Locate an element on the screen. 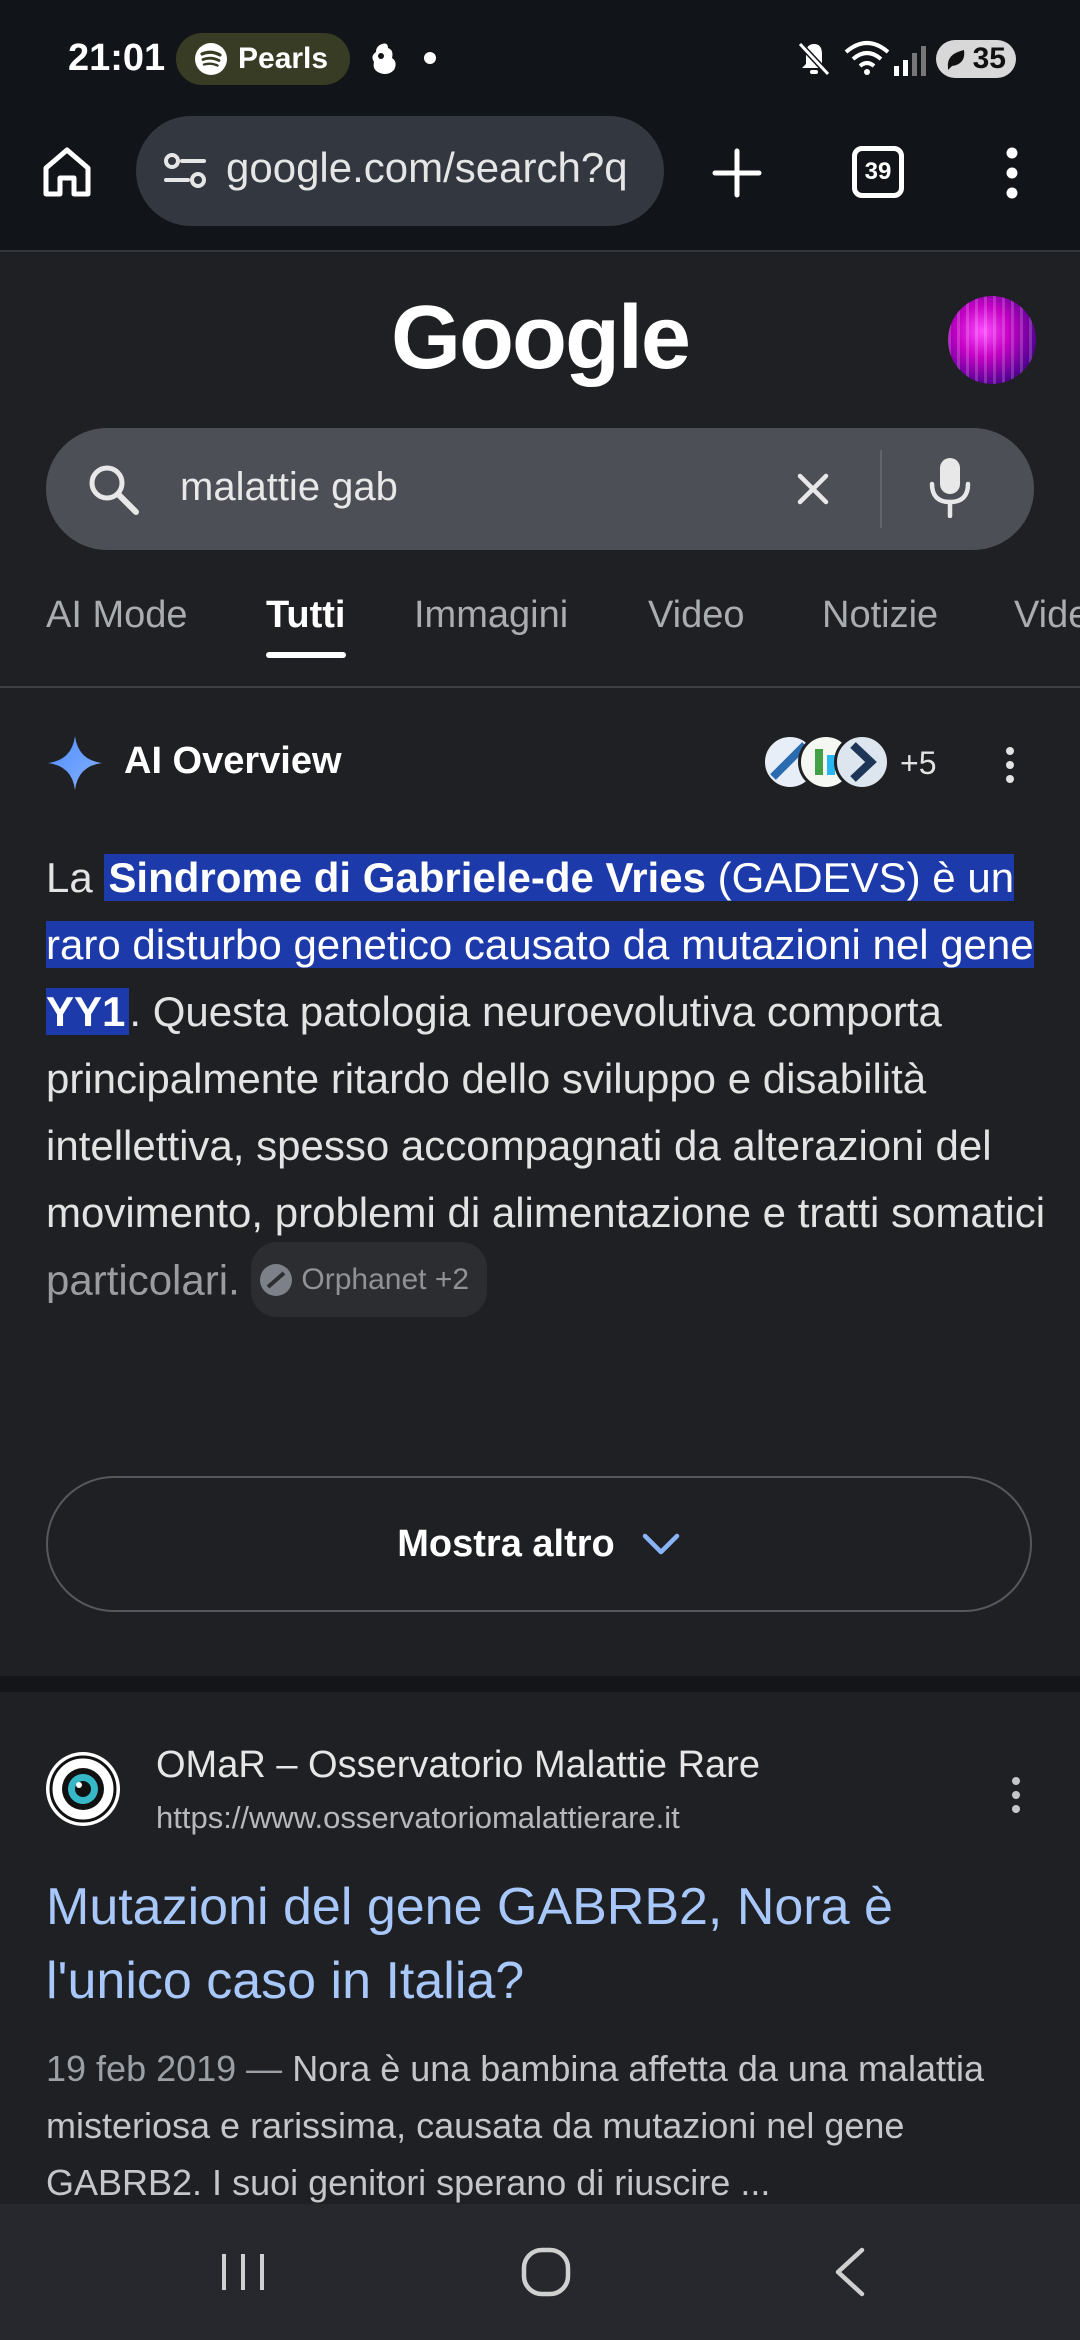 This screenshot has height=2340, width=1080. address-bar: google.com/search?q is located at coordinates (400, 171).